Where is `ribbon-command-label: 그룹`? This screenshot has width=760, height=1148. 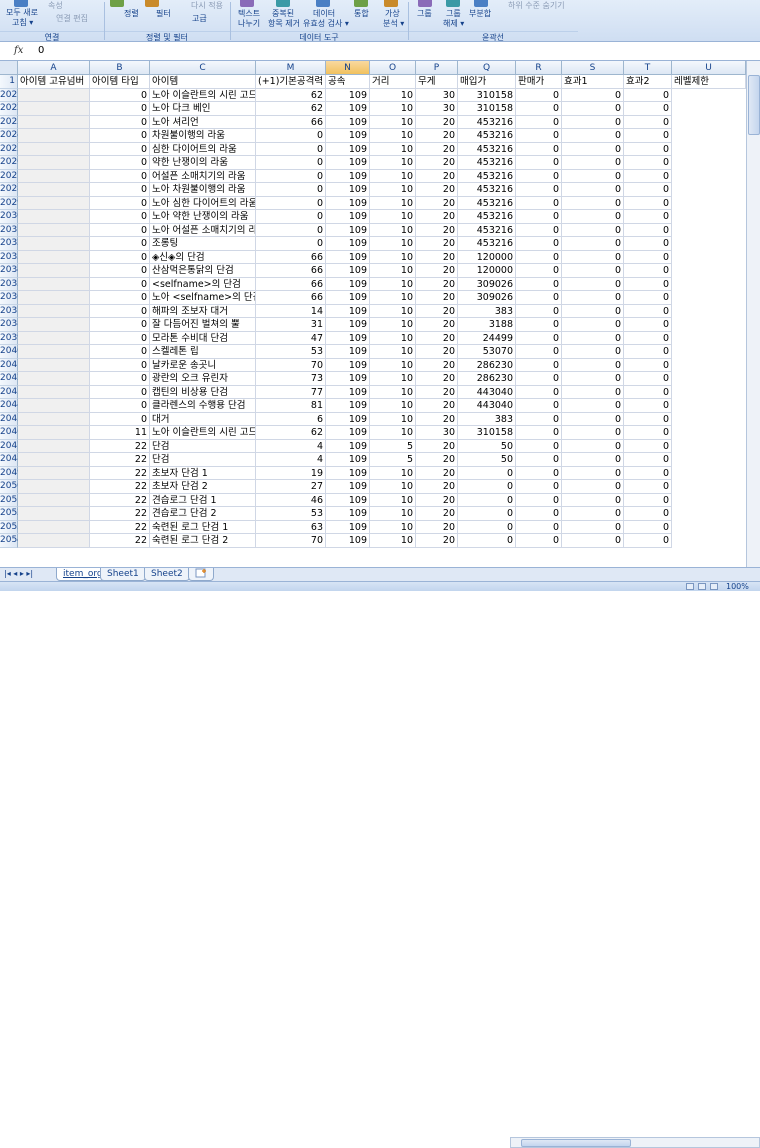 ribbon-command-label: 그룹 is located at coordinates (453, 14).